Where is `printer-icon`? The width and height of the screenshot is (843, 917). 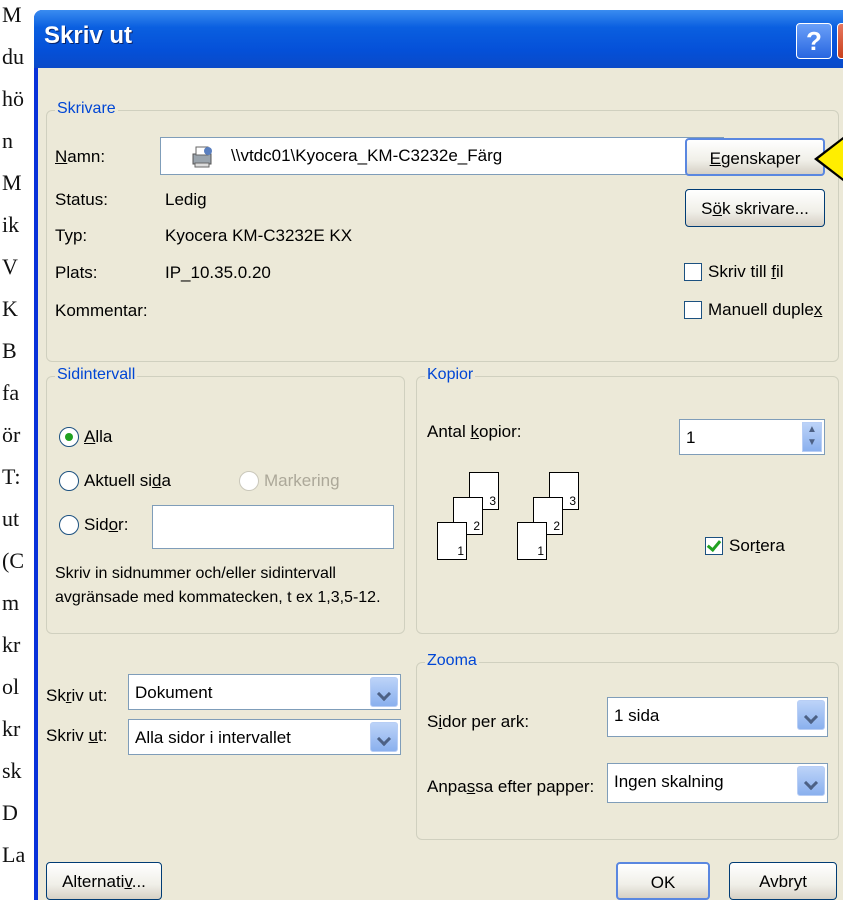
printer-icon is located at coordinates (202, 156).